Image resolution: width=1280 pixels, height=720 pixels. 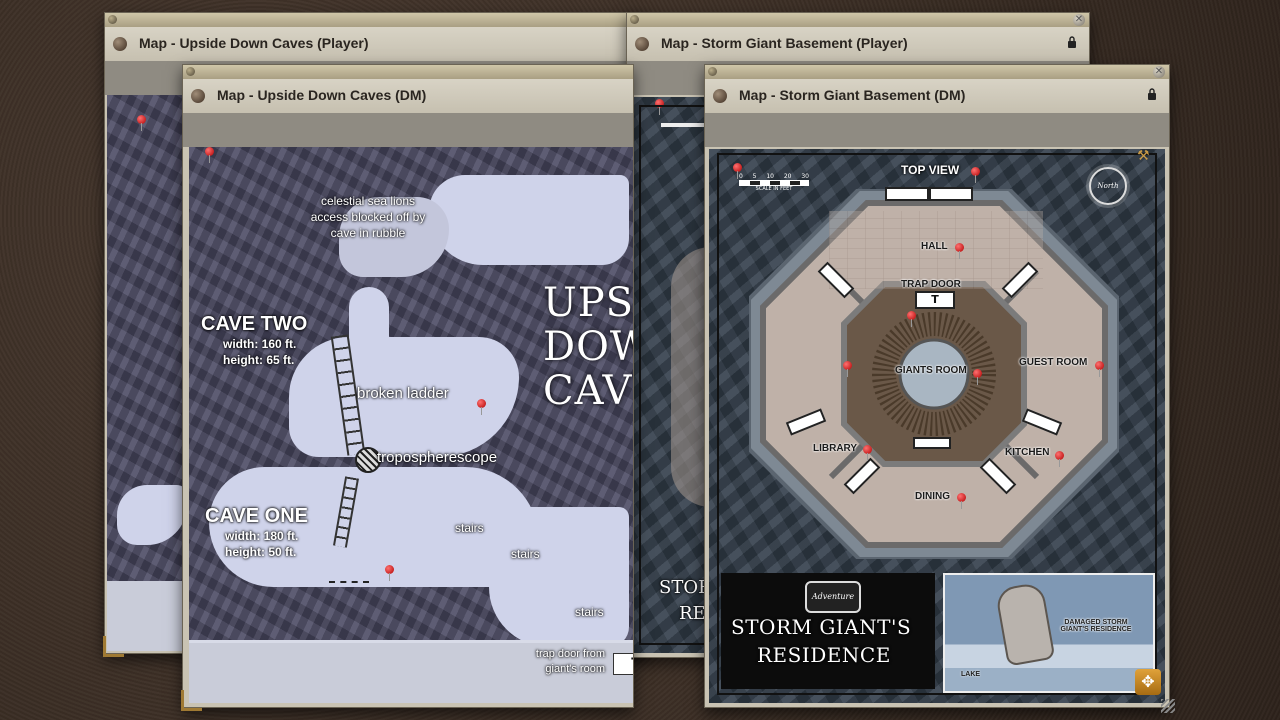 I want to click on inset-map: DAMAGED STORM GIANT'S RESIDENCE LAKE, so click(x=1049, y=633).